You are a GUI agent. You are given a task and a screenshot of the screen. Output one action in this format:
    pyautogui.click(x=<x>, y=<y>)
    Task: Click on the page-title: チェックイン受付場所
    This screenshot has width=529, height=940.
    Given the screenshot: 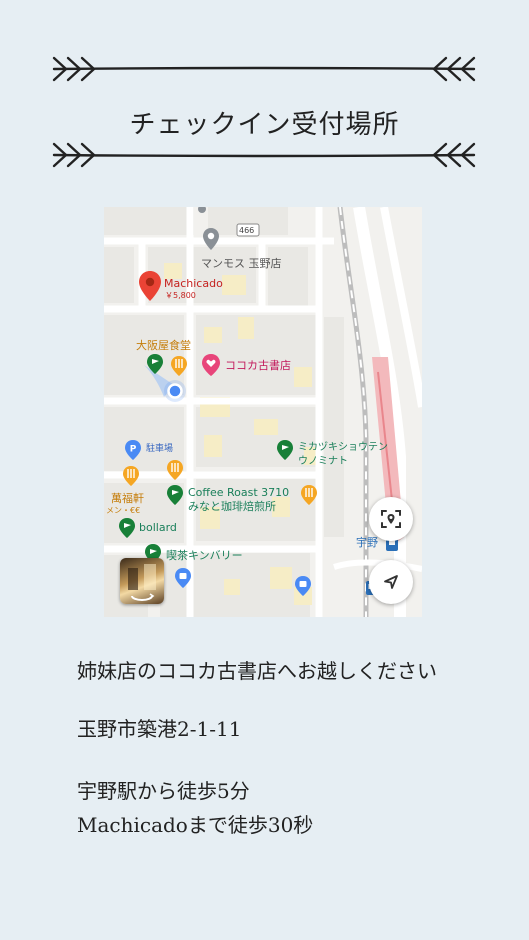 What is the action you would take?
    pyautogui.click(x=264, y=125)
    